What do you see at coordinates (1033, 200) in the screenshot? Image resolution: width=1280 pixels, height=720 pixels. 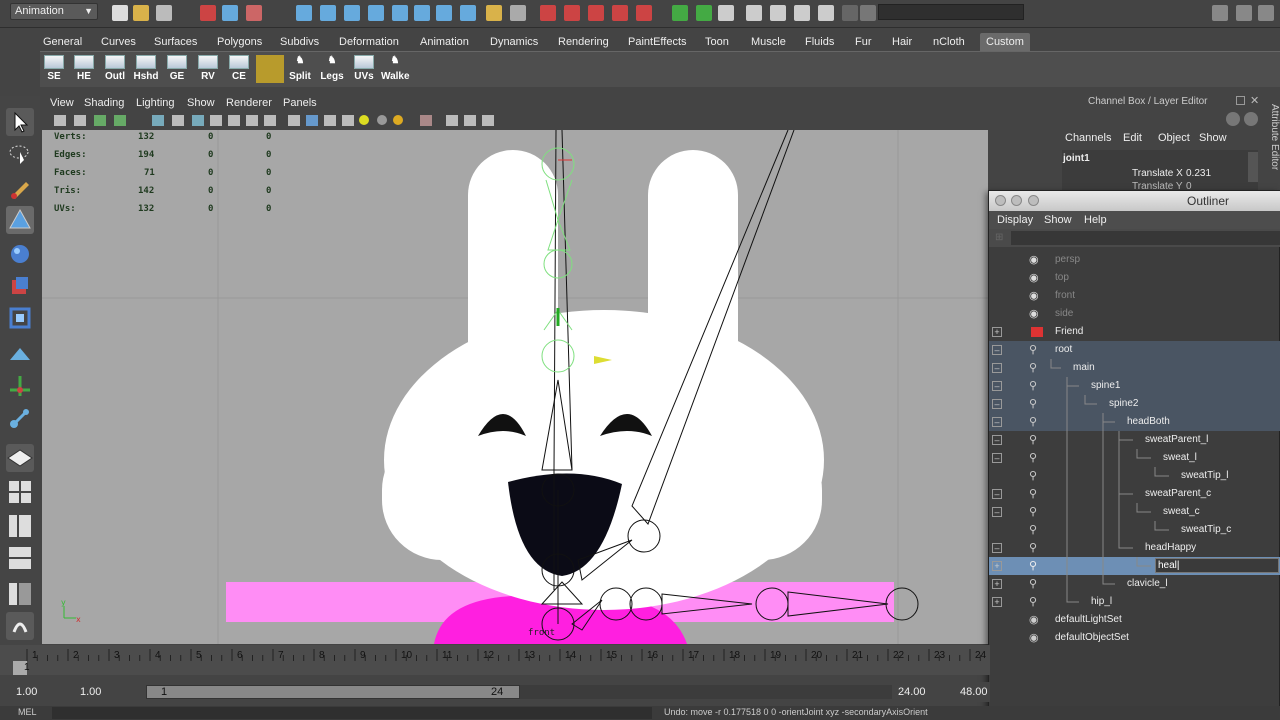 I see `window-zoom-button` at bounding box center [1033, 200].